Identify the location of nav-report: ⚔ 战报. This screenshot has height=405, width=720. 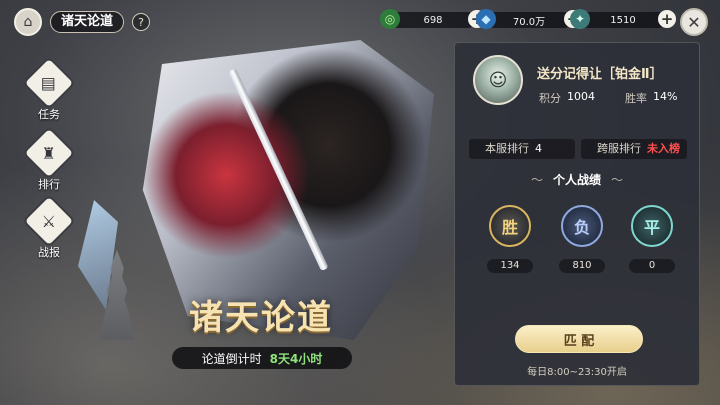
(49, 227).